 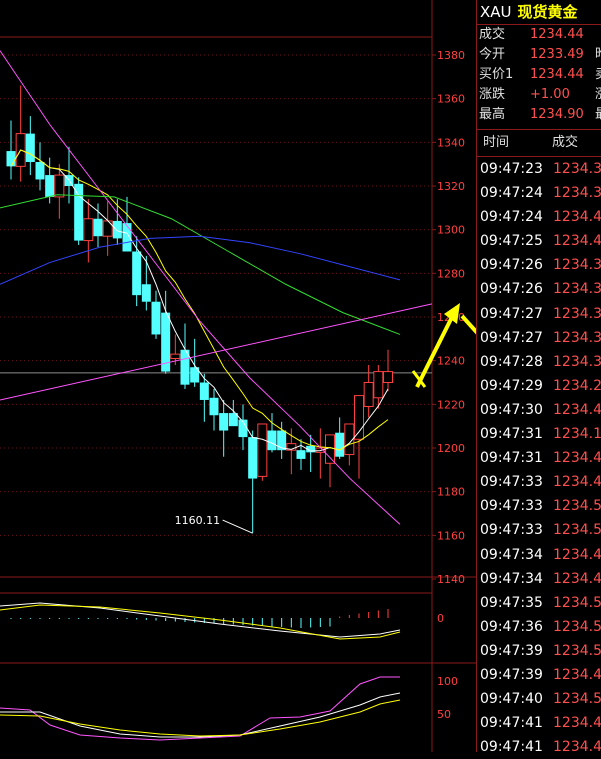 I want to click on low-annotation-label: 1160.11, so click(x=198, y=520).